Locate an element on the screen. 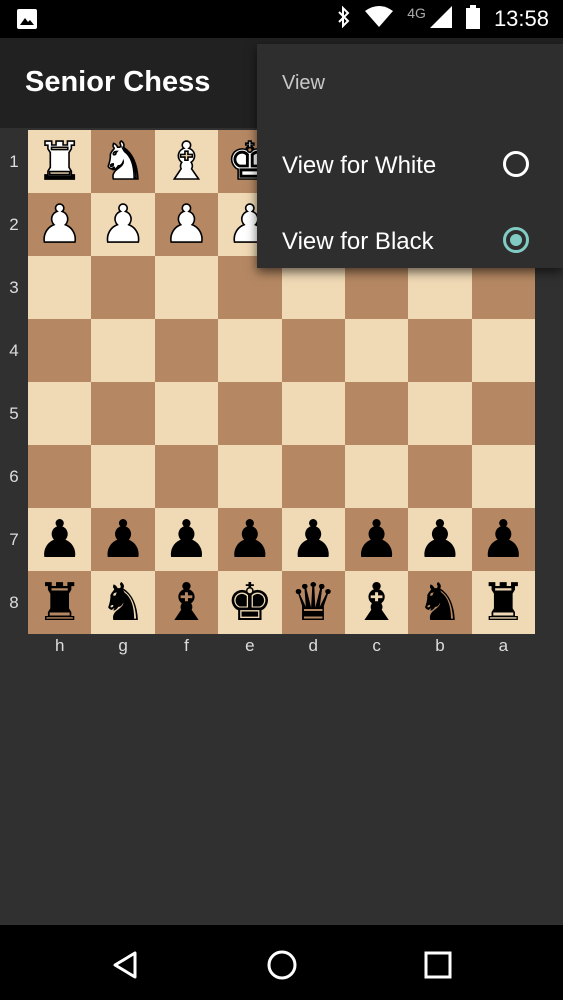 The height and width of the screenshot is (1000, 563). wifi-icon is located at coordinates (379, 19).